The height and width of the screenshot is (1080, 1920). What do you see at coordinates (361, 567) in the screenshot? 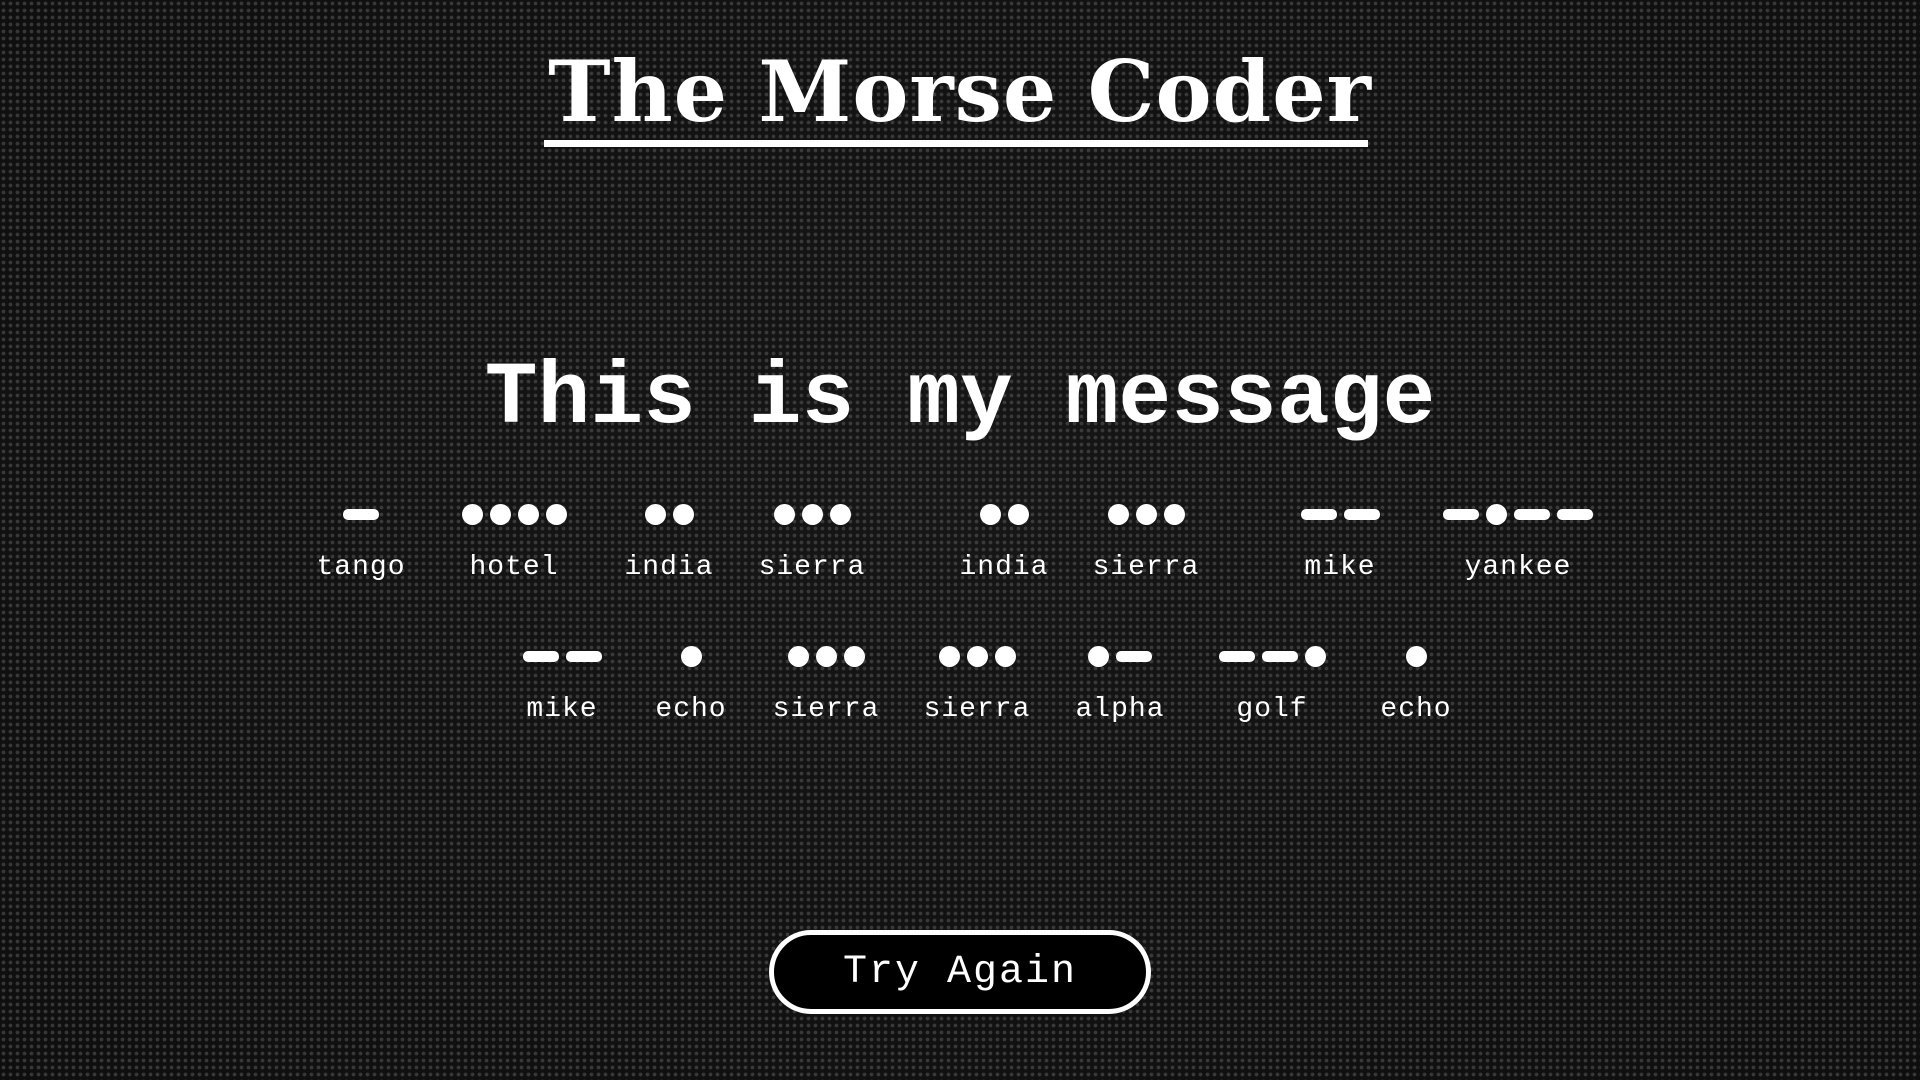
I see `phonetic-label: tango` at bounding box center [361, 567].